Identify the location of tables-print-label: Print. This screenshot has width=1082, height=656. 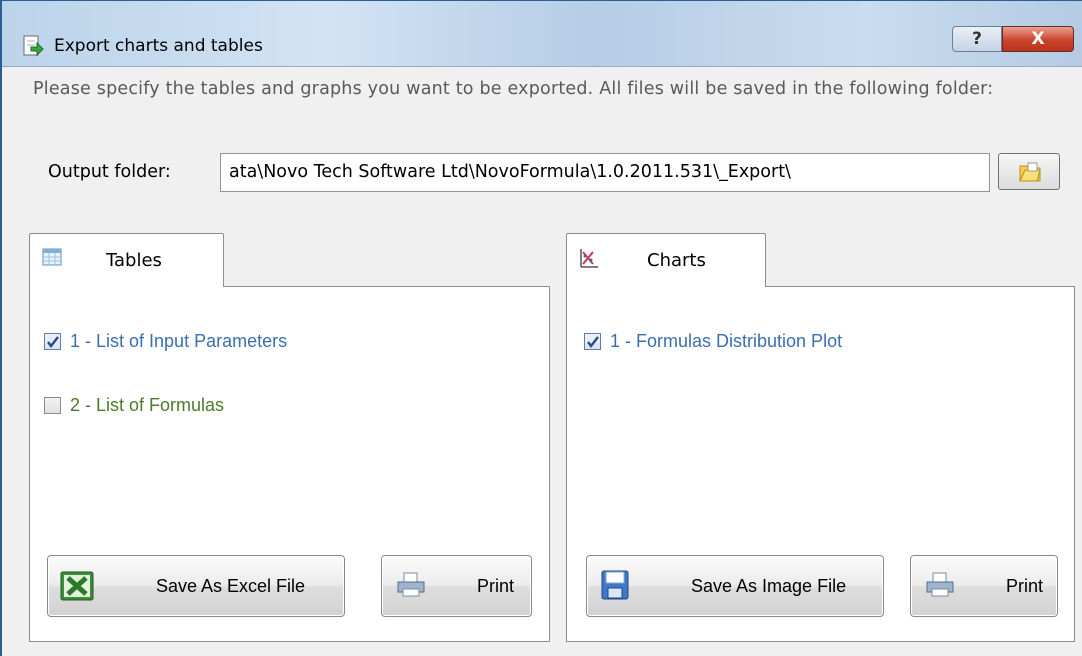
(496, 586).